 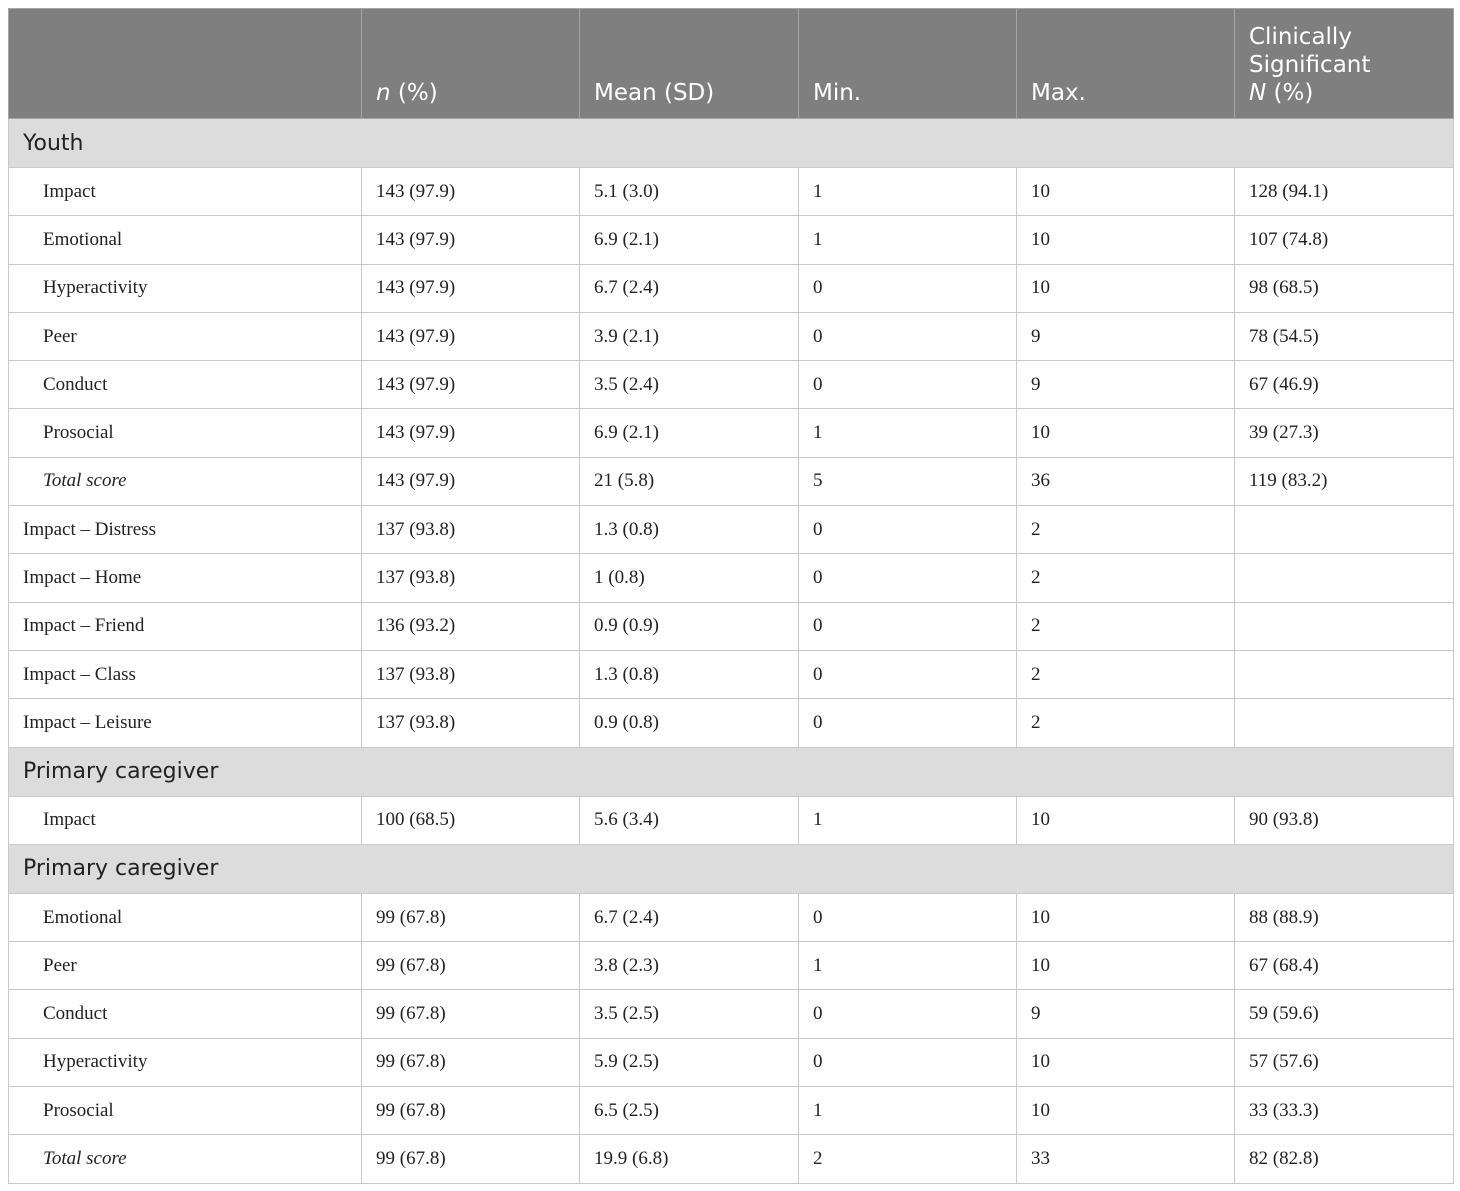 What do you see at coordinates (185, 723) in the screenshot?
I see `row-label: Impact – Leisure` at bounding box center [185, 723].